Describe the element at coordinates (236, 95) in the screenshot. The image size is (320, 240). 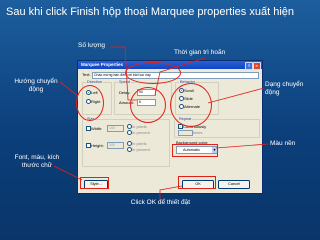
I see `line-dang-chuyen-dong` at that location.